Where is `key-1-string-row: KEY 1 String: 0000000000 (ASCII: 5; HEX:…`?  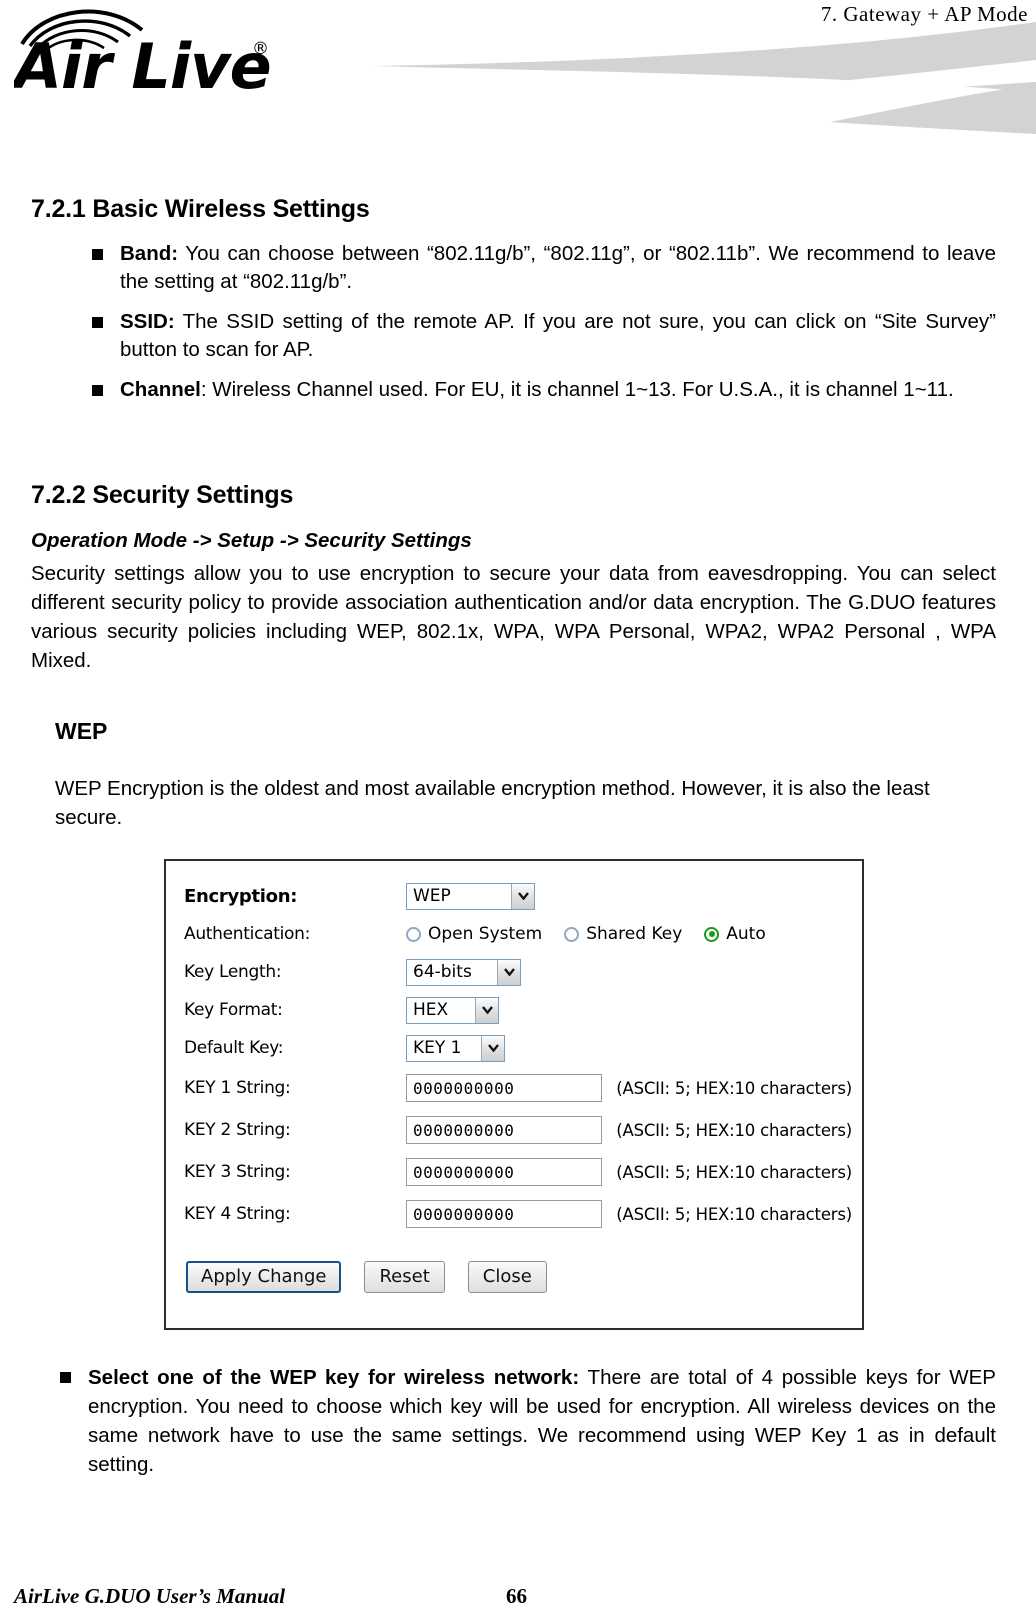 key-1-string-row: KEY 1 String: 0000000000 (ASCII: 5; HEX:… is located at coordinates (518, 1088).